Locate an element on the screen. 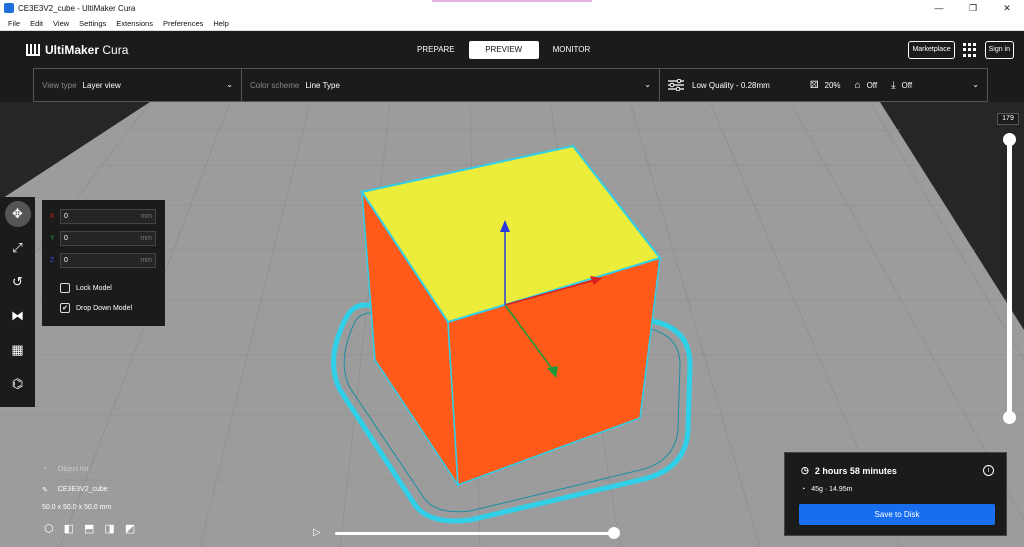  menu-view: View is located at coordinates (61, 23).